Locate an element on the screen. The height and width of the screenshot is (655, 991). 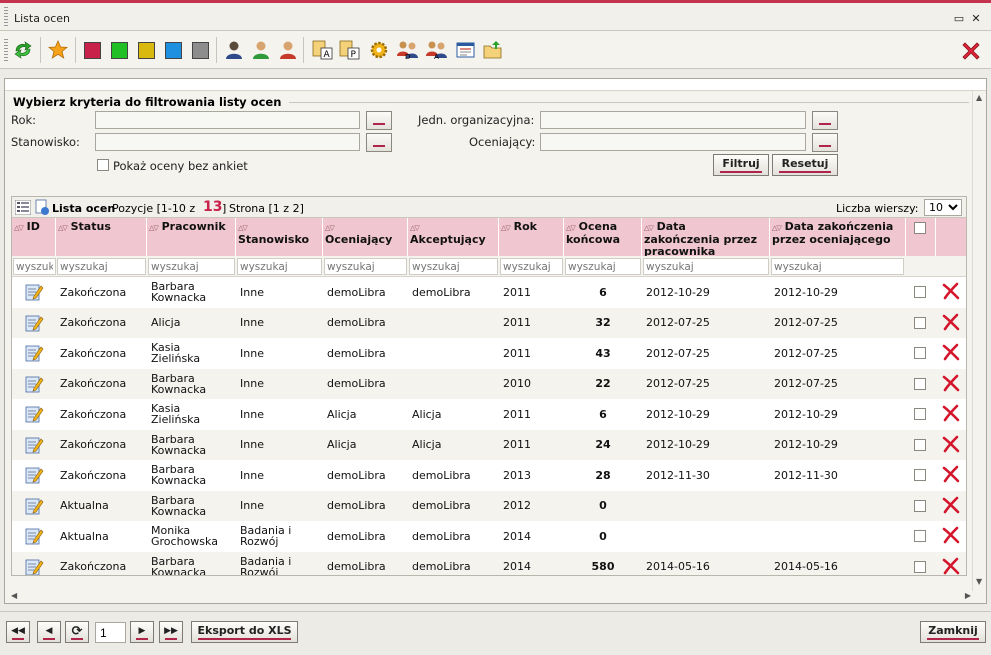
rows-per-page-select: 10 is located at coordinates (943, 207).